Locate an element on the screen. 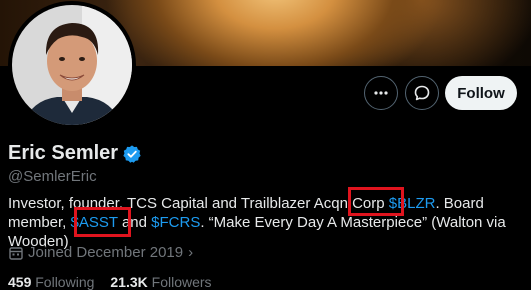 This screenshot has width=531, height=290. cashtag-link-fcrs: $FCRS is located at coordinates (175, 222).